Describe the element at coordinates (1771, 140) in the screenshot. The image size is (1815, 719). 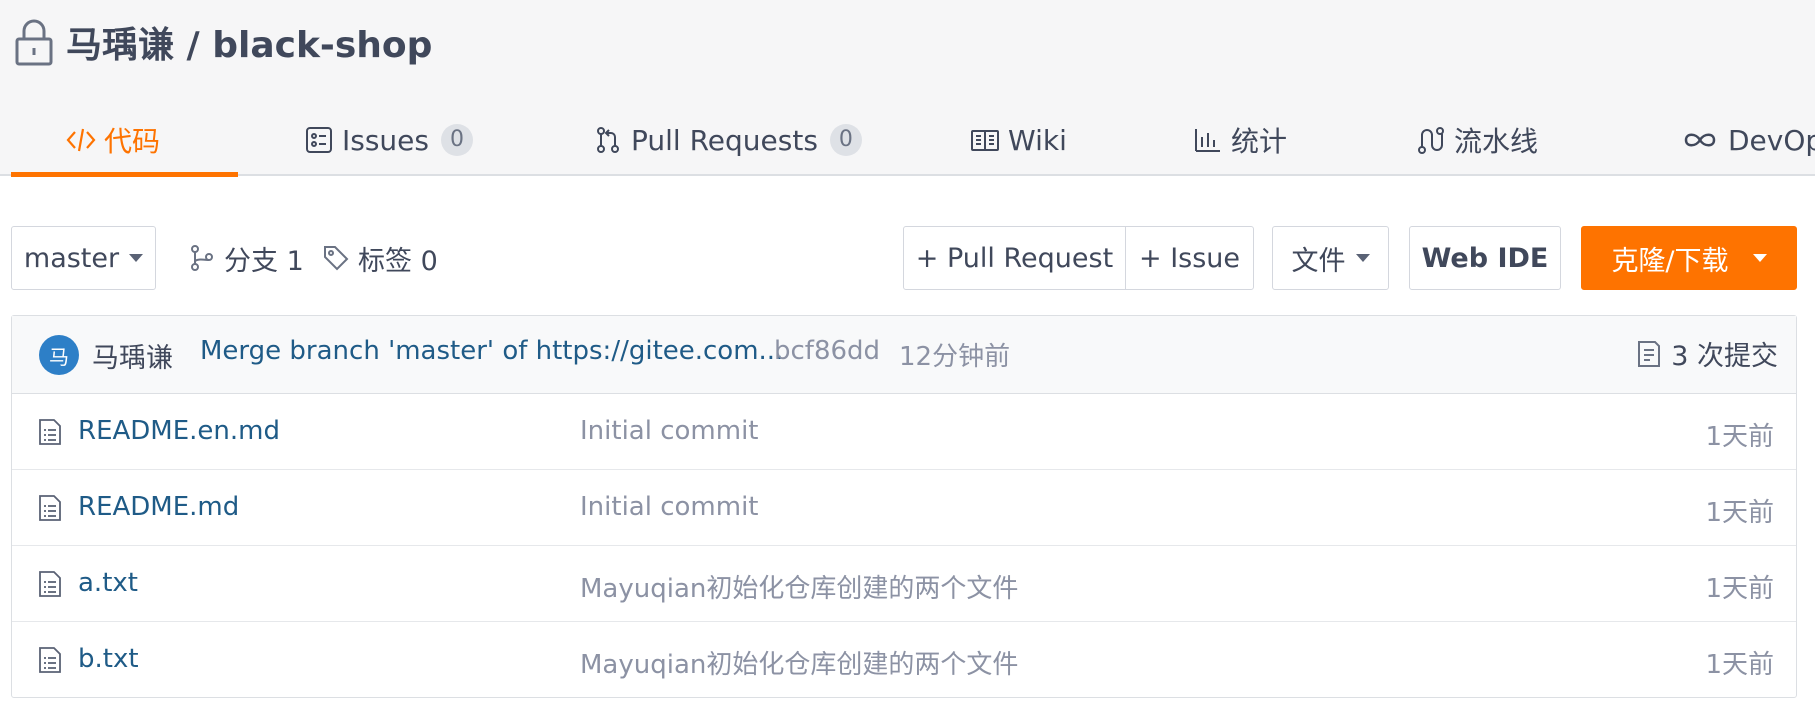
I see `tab-devops-label: DevOps` at that location.